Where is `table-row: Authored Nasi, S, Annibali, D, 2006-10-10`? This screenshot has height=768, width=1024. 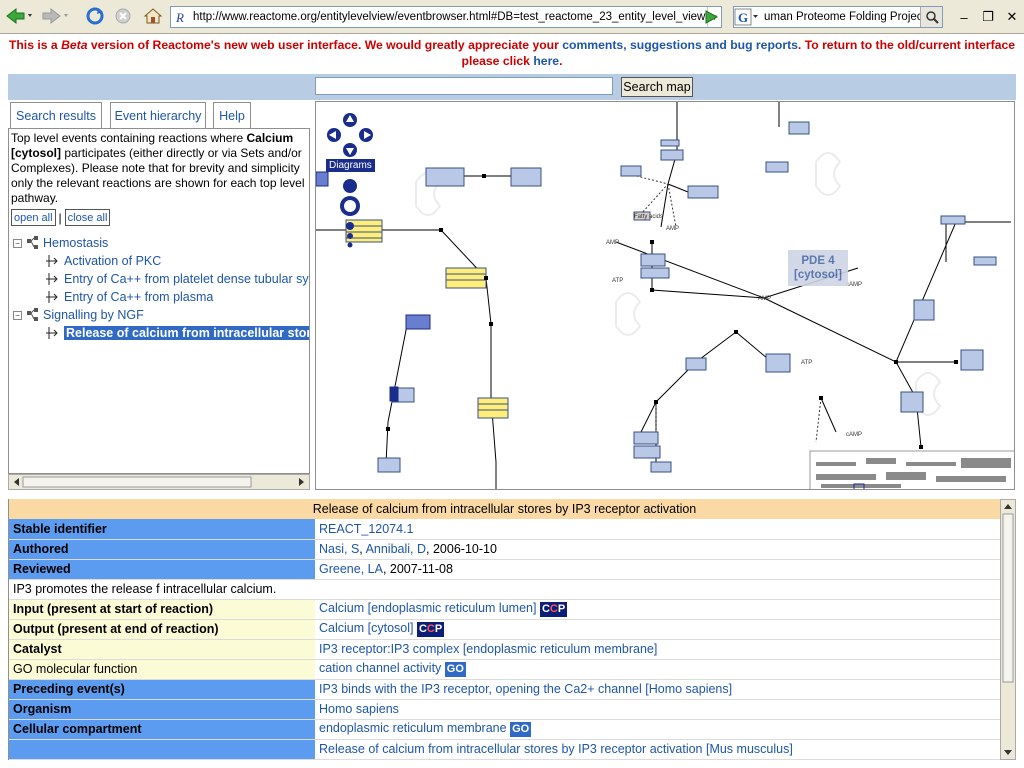 table-row: Authored Nasi, S, Annibali, D, 2006-10-10 is located at coordinates (504, 549).